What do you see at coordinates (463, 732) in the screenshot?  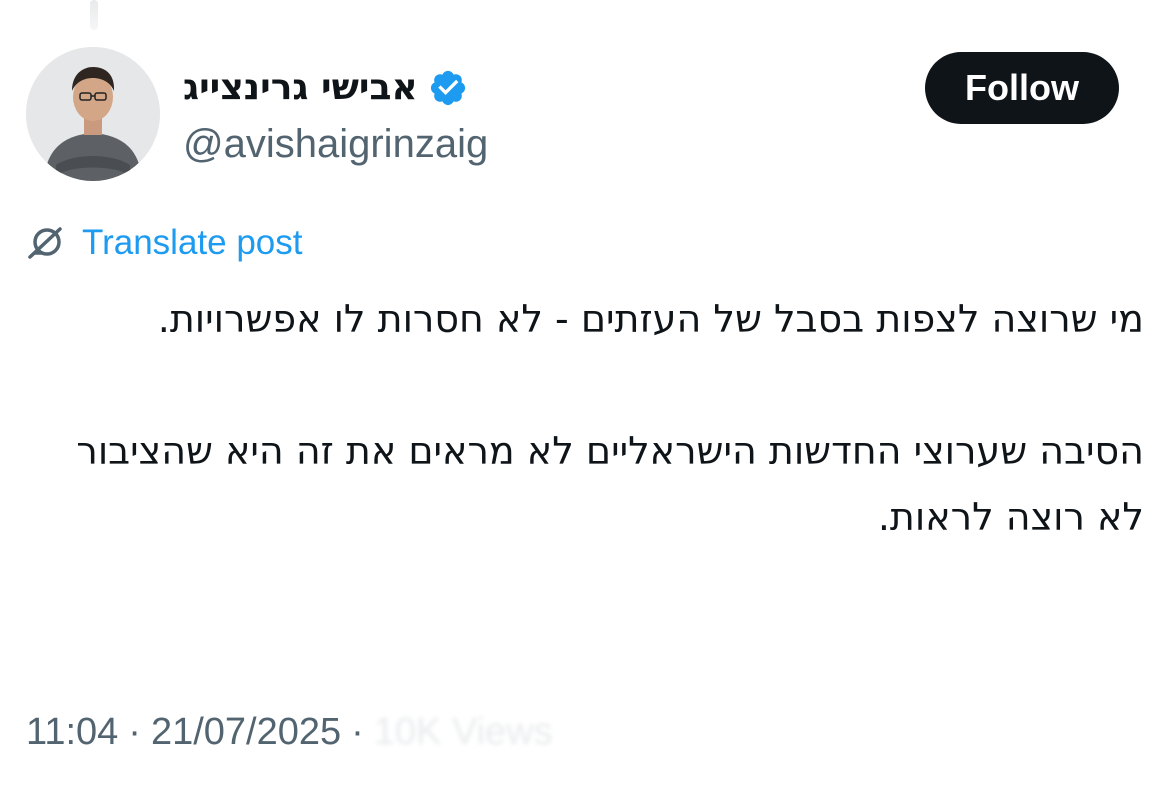 I see `views-count: 10K Views` at bounding box center [463, 732].